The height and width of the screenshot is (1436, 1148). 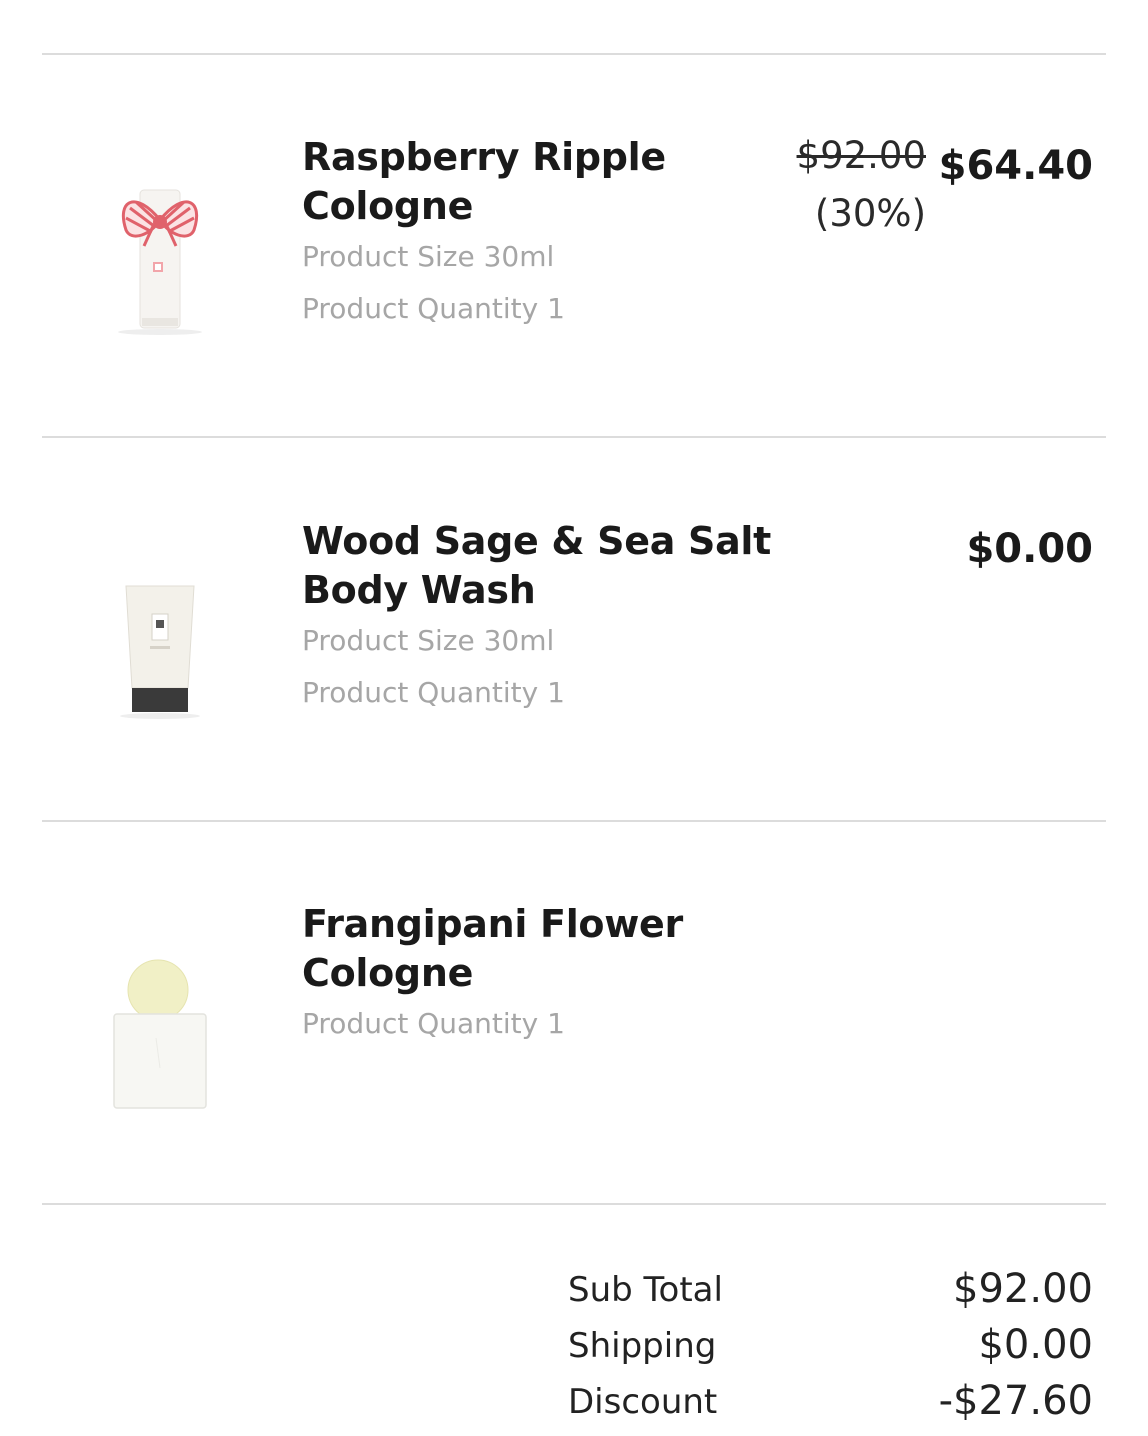 What do you see at coordinates (1035, 1345) in the screenshot?
I see `shipping-value: $0.00` at bounding box center [1035, 1345].